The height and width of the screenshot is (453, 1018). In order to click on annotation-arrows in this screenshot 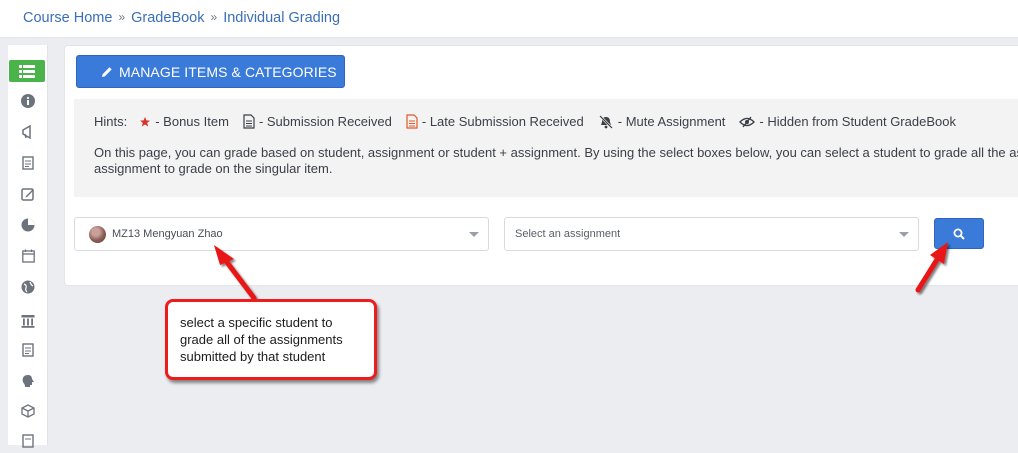, I will do `click(581, 271)`.